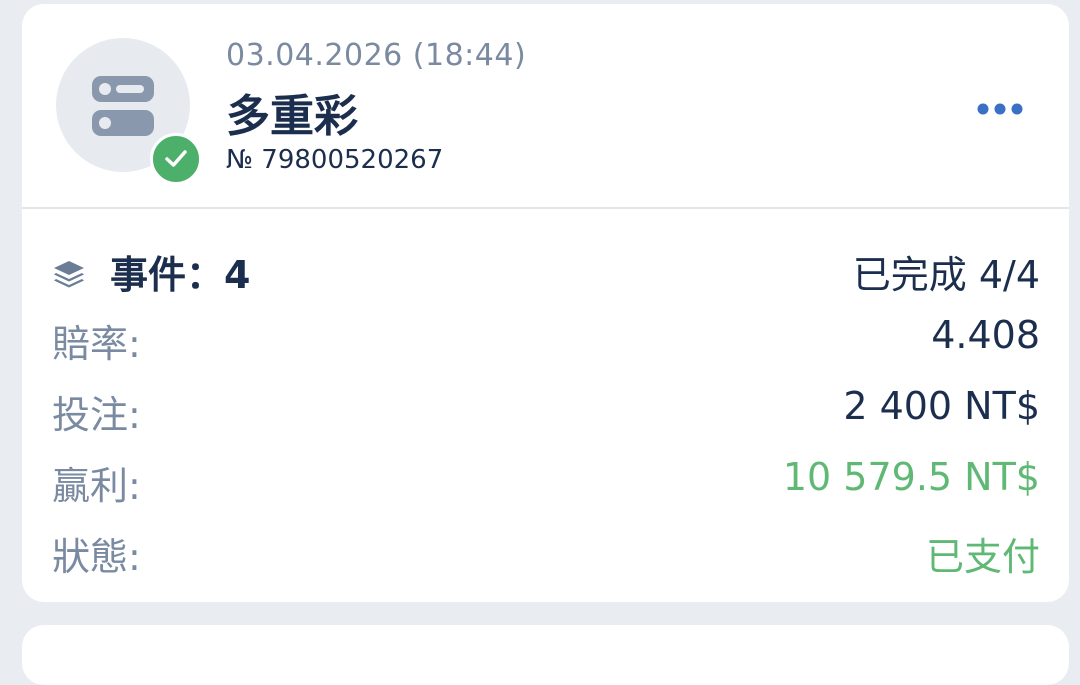  What do you see at coordinates (985, 335) in the screenshot?
I see `odds-value: 4.408` at bounding box center [985, 335].